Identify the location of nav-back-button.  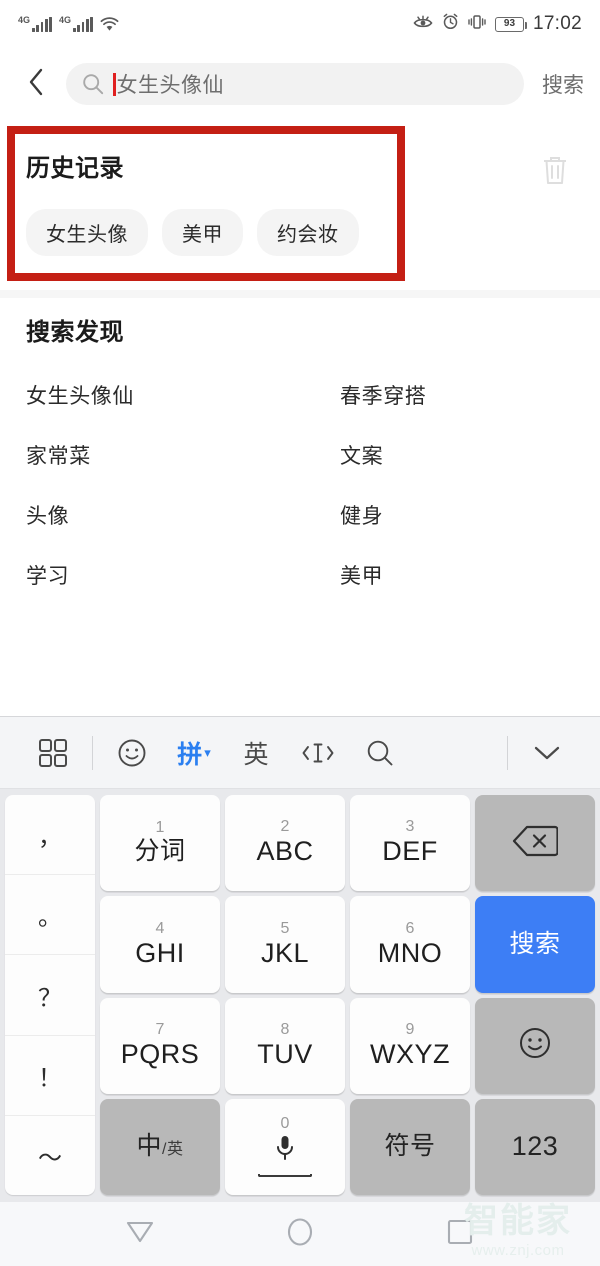
(140, 1234).